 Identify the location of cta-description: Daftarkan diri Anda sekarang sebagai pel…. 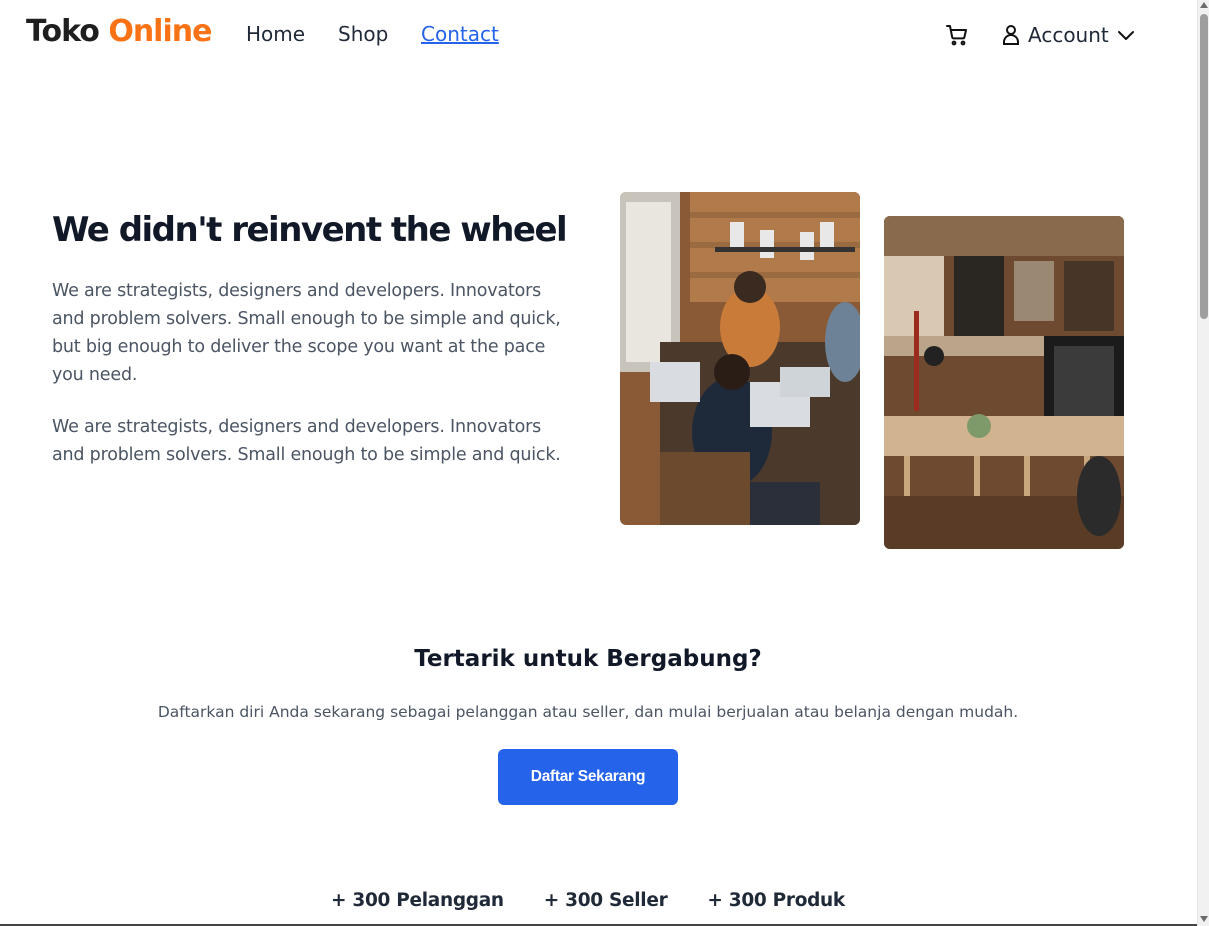
(588, 712).